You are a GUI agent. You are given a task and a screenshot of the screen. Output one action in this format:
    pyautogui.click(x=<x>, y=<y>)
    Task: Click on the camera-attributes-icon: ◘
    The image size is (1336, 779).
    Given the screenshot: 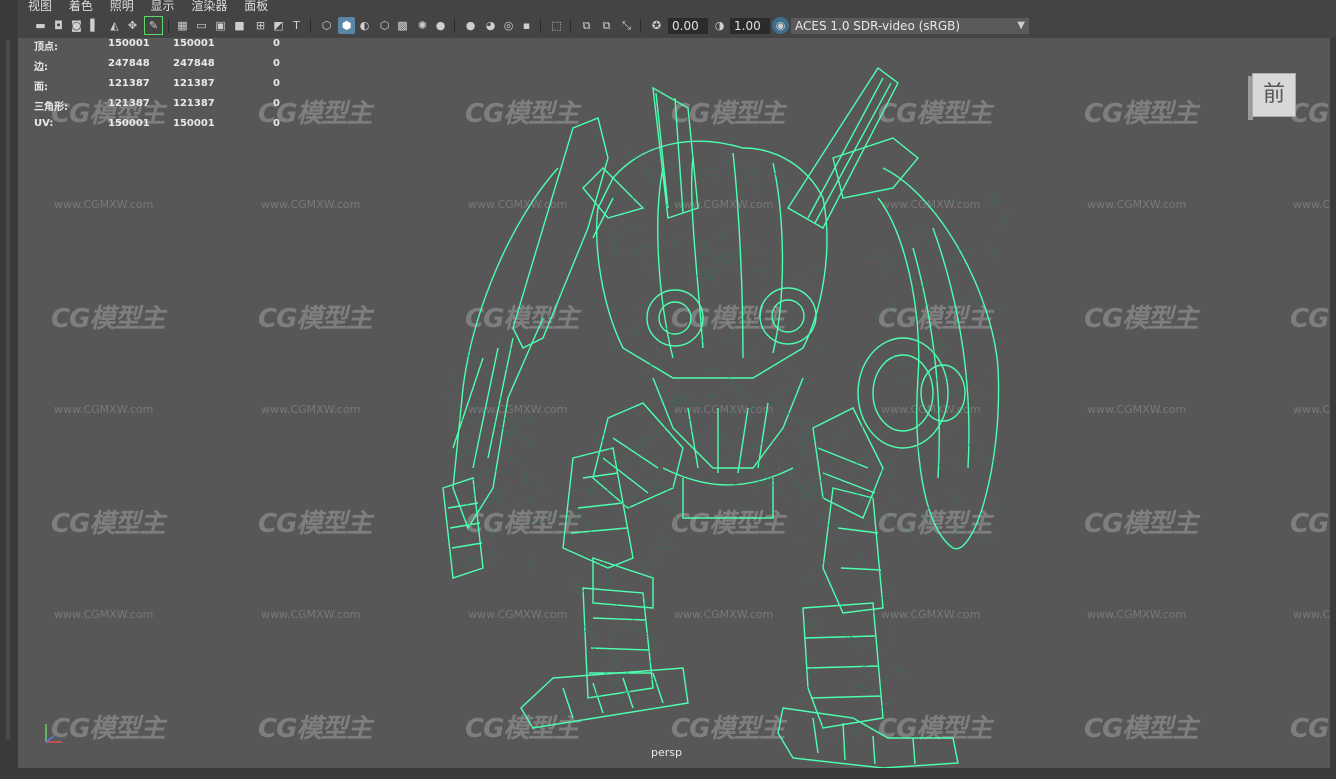 What is the action you would take?
    pyautogui.click(x=58, y=25)
    